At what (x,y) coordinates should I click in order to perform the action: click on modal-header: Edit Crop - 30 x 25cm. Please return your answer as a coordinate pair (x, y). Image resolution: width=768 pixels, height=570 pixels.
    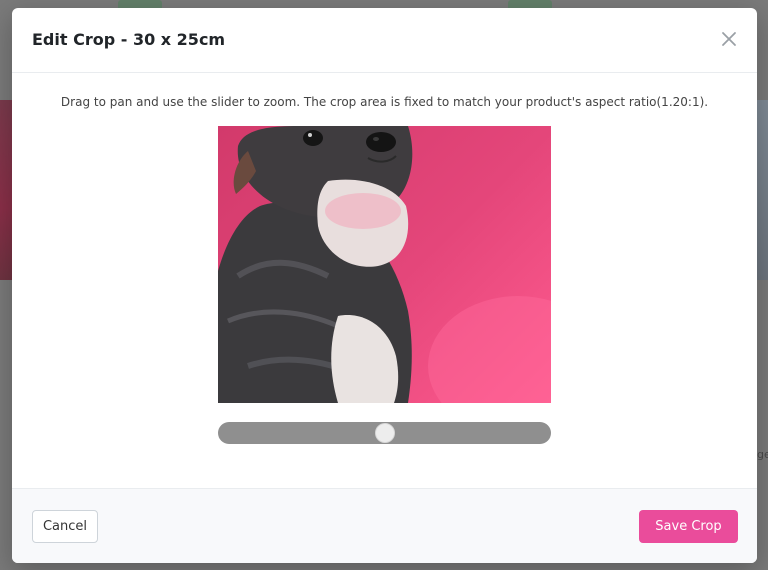
    Looking at the image, I should click on (384, 40).